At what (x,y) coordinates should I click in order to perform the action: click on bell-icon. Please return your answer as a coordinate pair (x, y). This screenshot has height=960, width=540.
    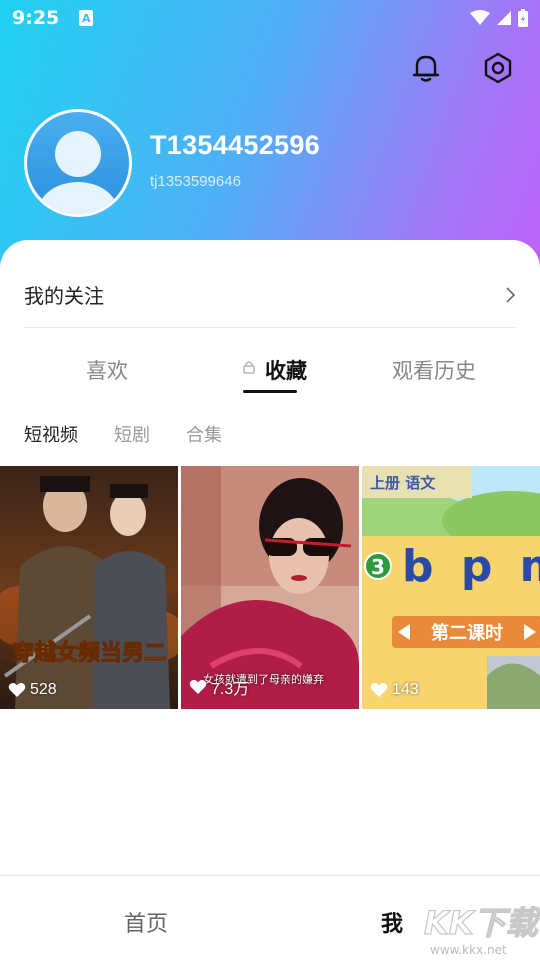
    Looking at the image, I should click on (426, 68).